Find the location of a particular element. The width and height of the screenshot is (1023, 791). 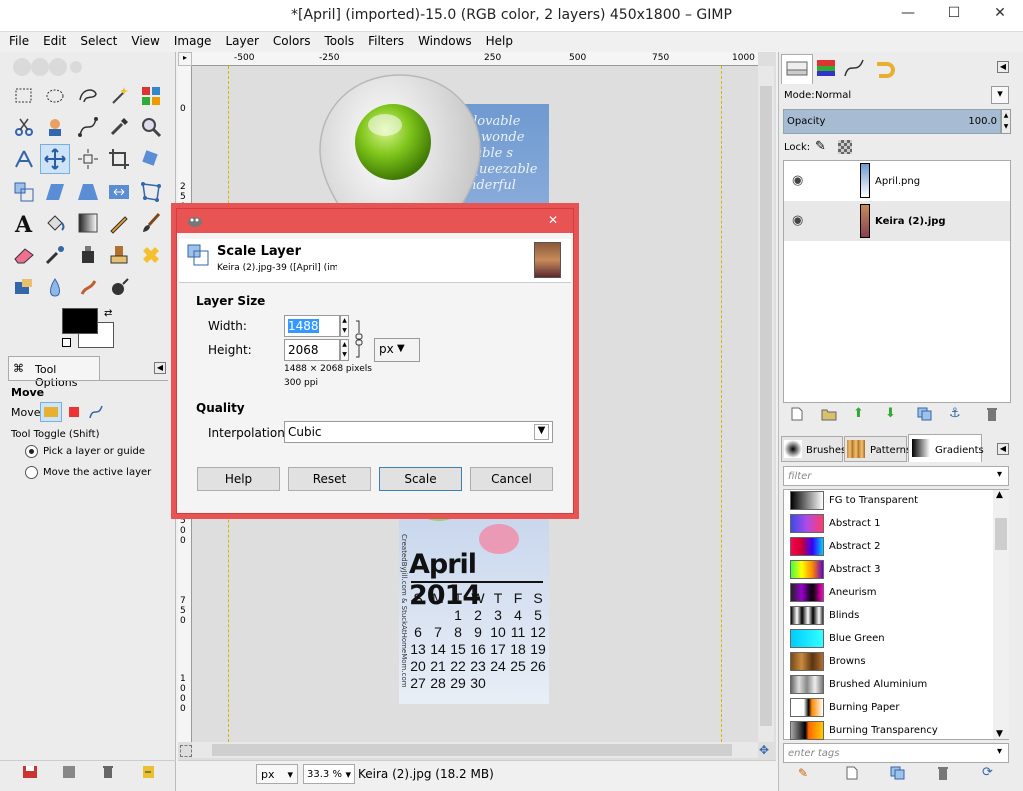

shear-icon is located at coordinates (55, 192).